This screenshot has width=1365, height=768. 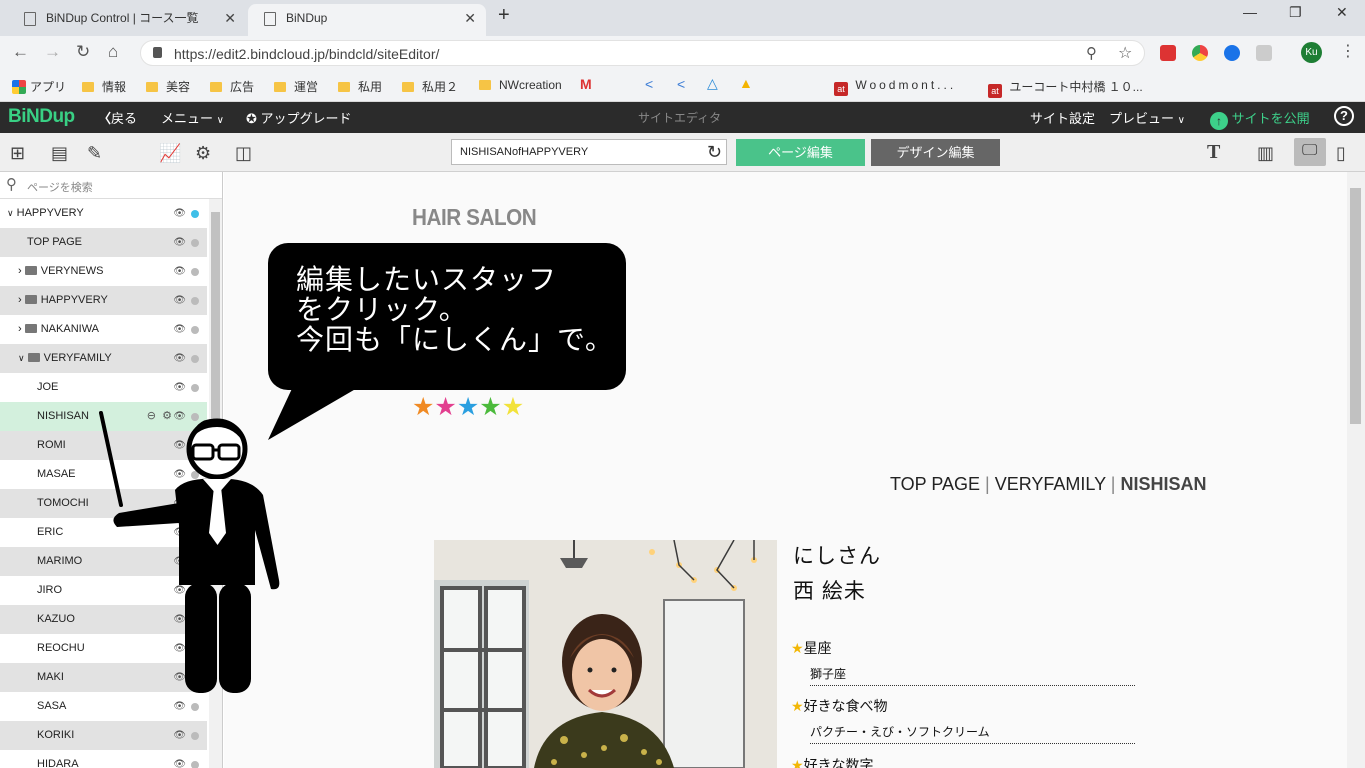 What do you see at coordinates (1342, 12) in the screenshot?
I see `close-window-icon: ✕` at bounding box center [1342, 12].